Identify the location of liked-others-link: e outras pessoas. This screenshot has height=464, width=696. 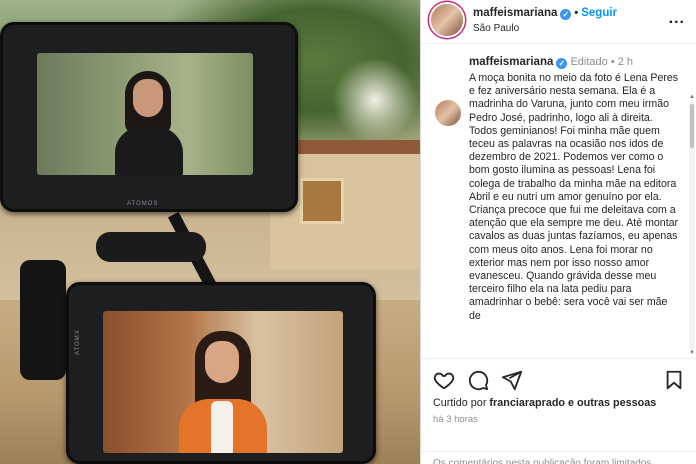
(612, 403).